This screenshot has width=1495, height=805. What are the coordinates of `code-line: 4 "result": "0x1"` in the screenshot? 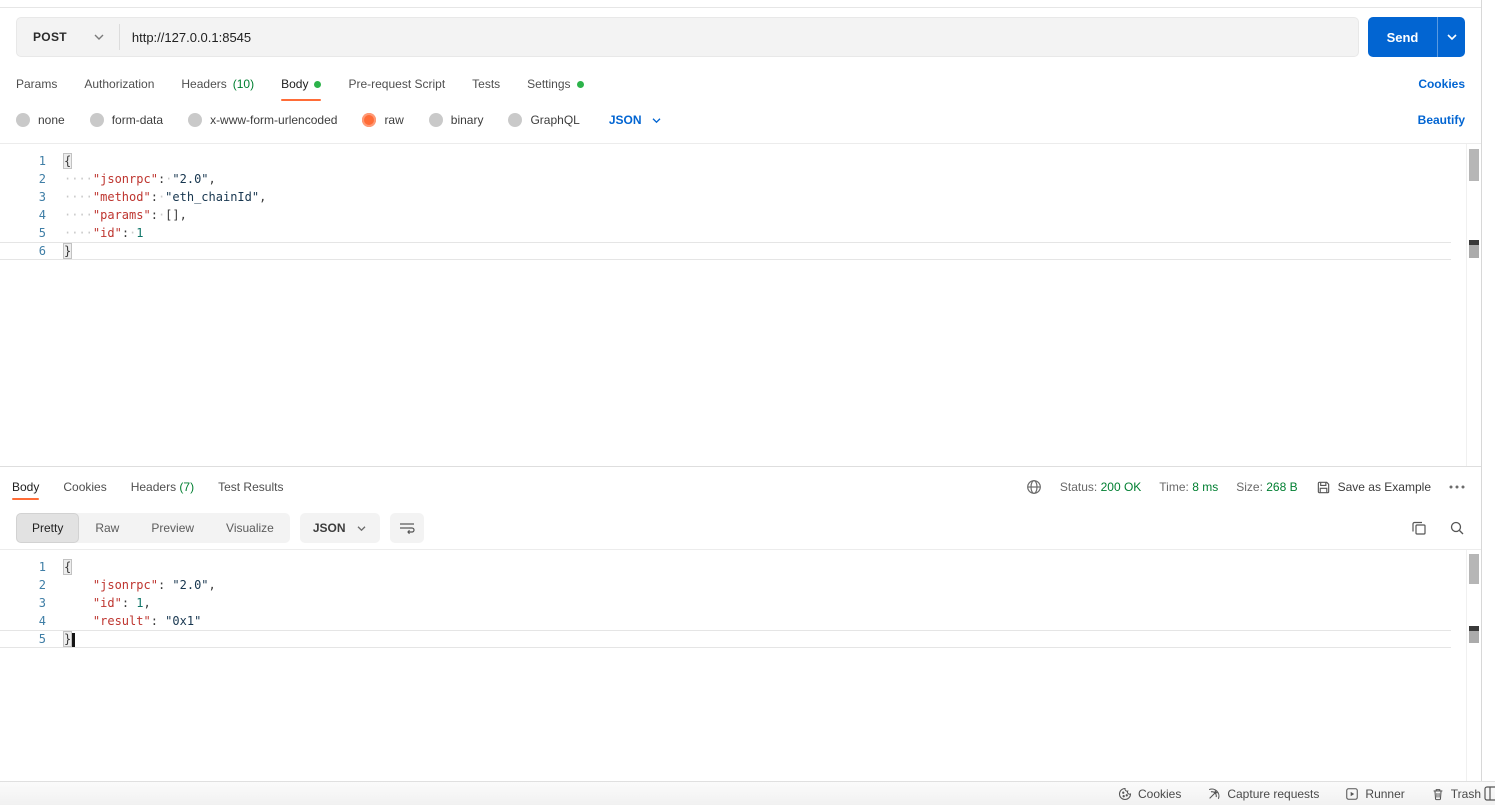 It's located at (725, 621).